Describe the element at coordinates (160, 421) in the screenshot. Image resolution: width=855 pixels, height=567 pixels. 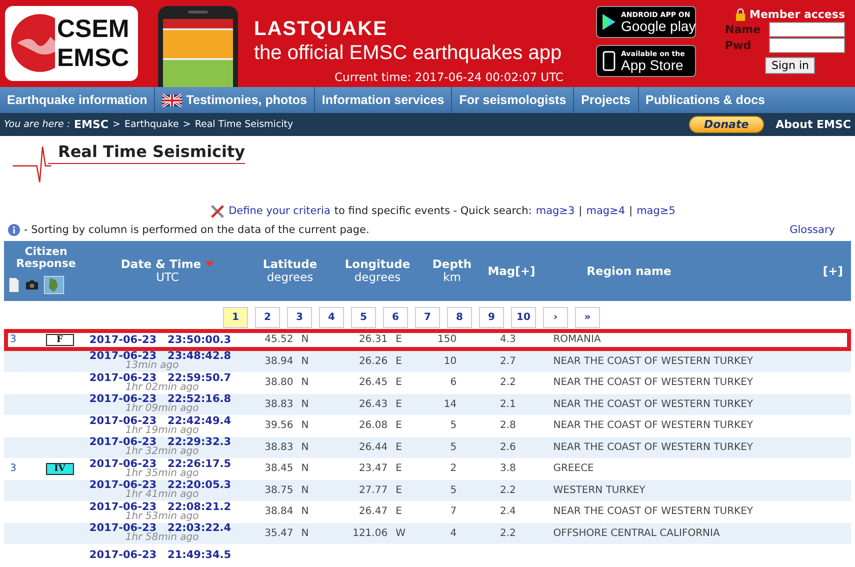
I see `event-date-link: 2017-06-23 22:42:49.4` at that location.